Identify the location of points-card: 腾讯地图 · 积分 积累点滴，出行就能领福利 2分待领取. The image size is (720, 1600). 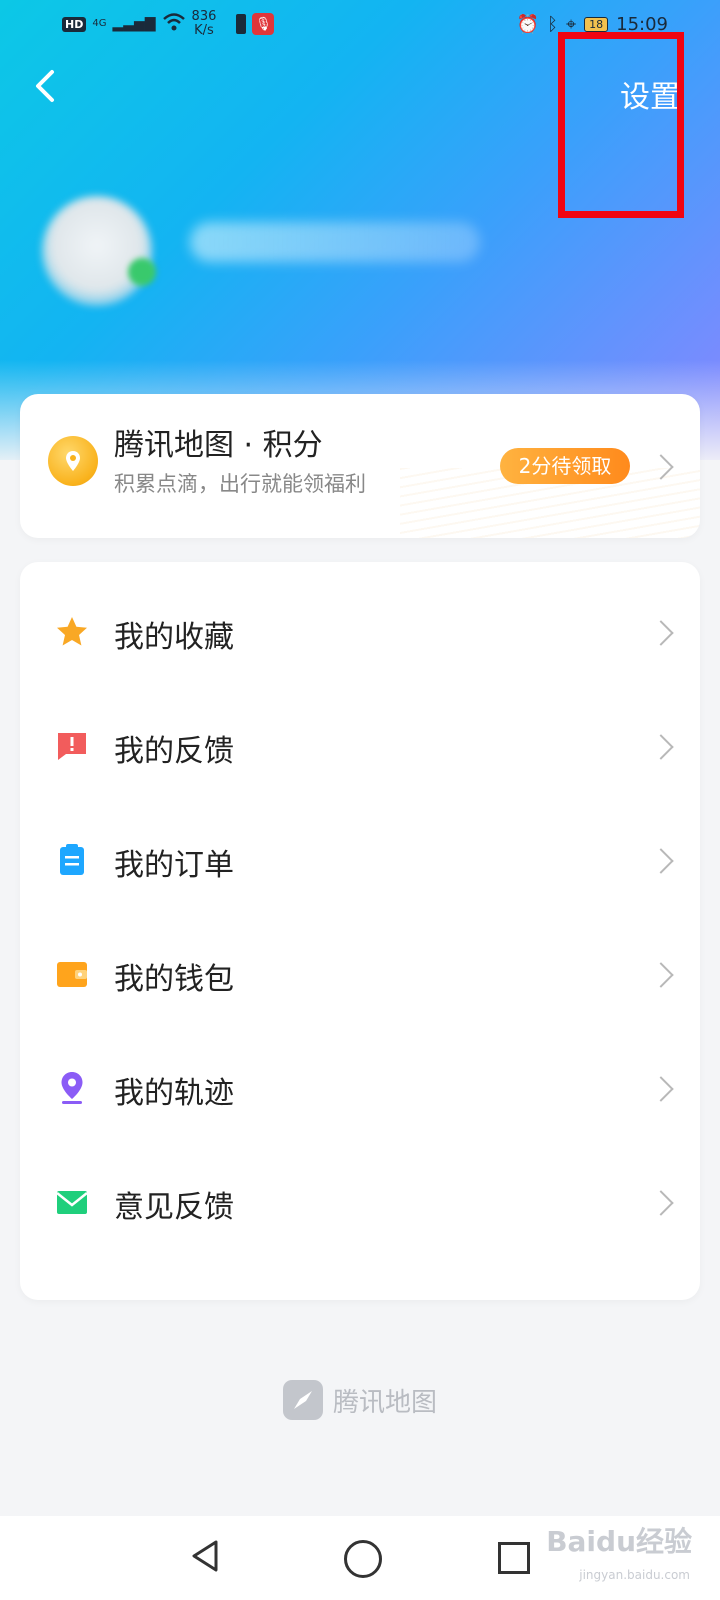
(360, 466).